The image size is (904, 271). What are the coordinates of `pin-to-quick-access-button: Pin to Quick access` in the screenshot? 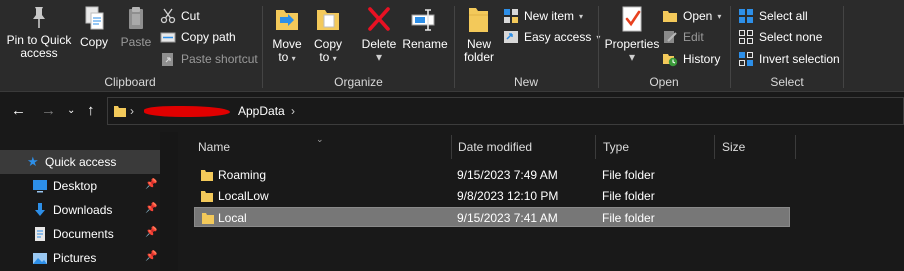 It's located at (39, 32).